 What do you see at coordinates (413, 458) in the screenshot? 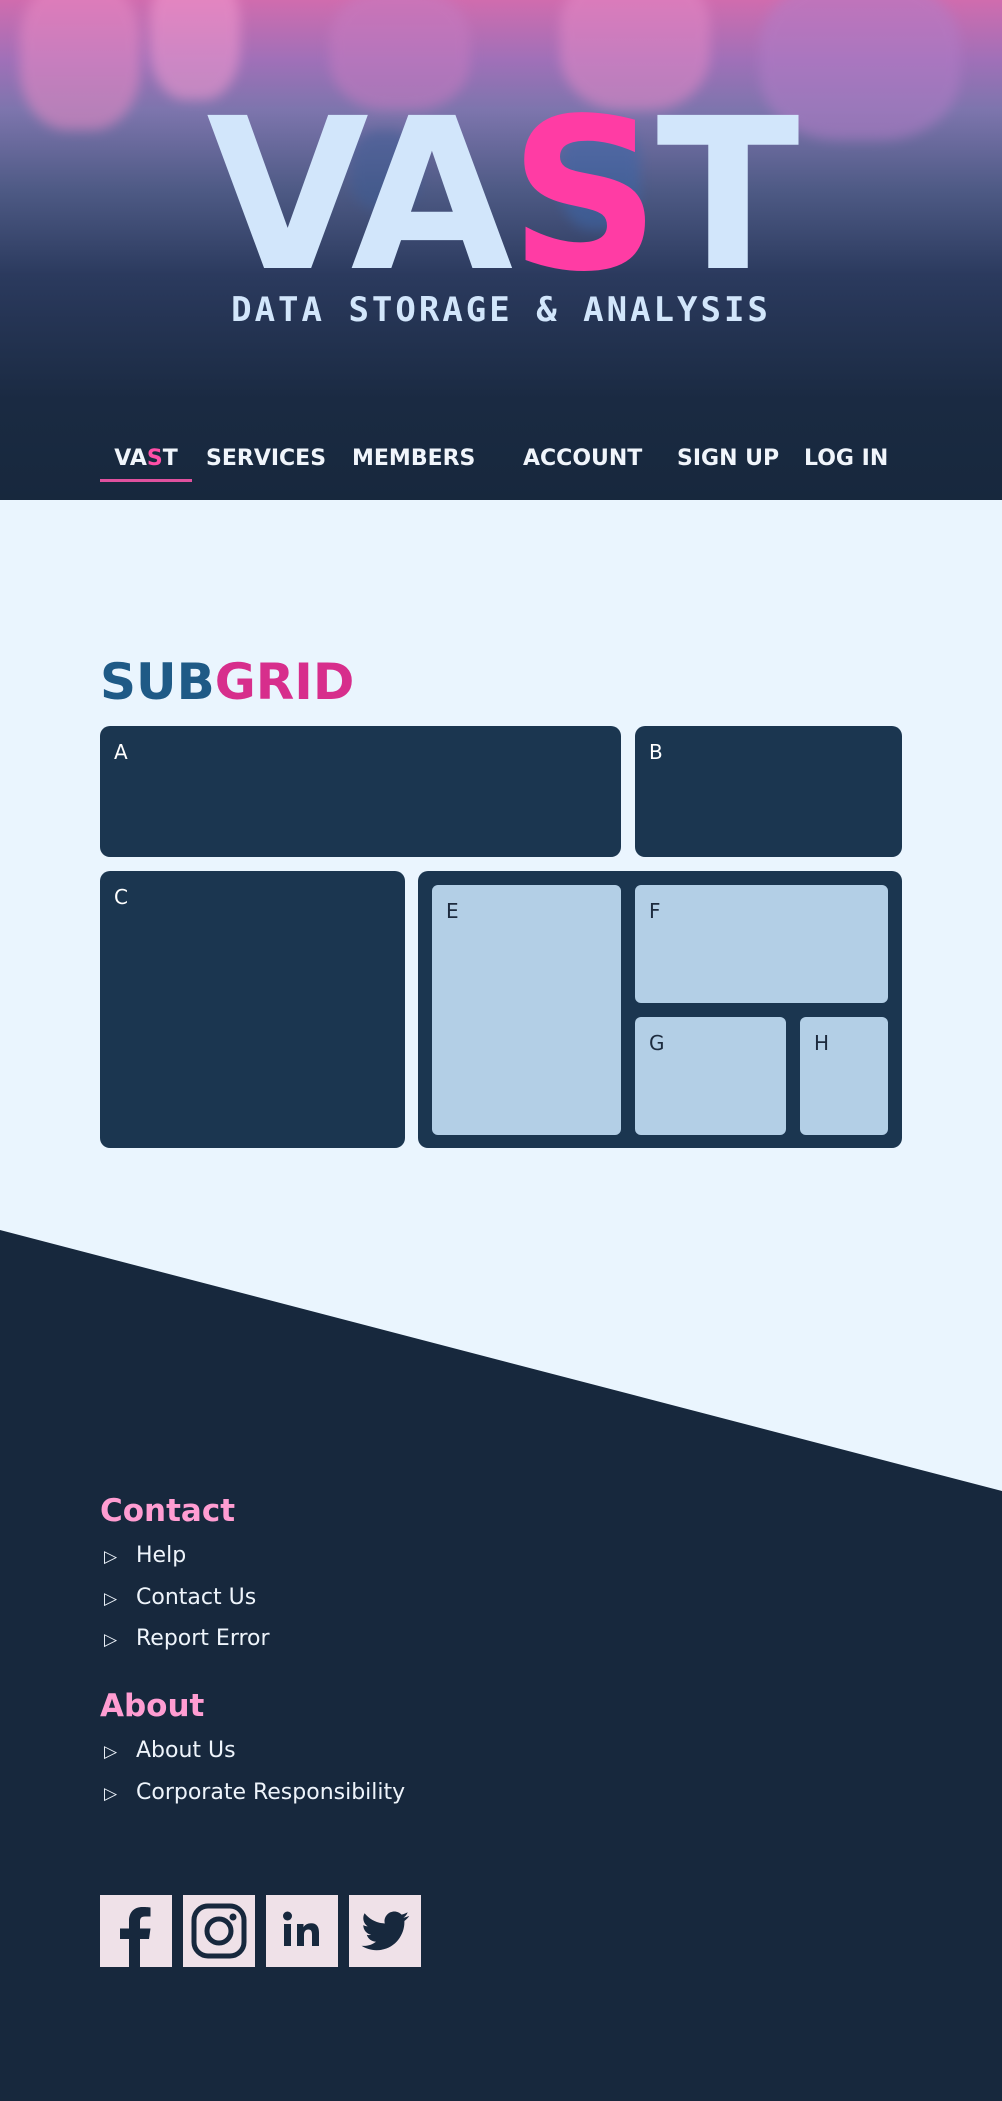
I see `nav-item-members: MEMBERS` at bounding box center [413, 458].